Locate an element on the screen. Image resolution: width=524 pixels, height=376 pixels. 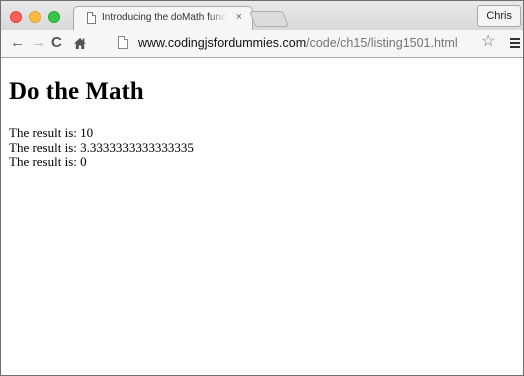
tab-title: Introducing the doMath function is located at coordinates (164, 17).